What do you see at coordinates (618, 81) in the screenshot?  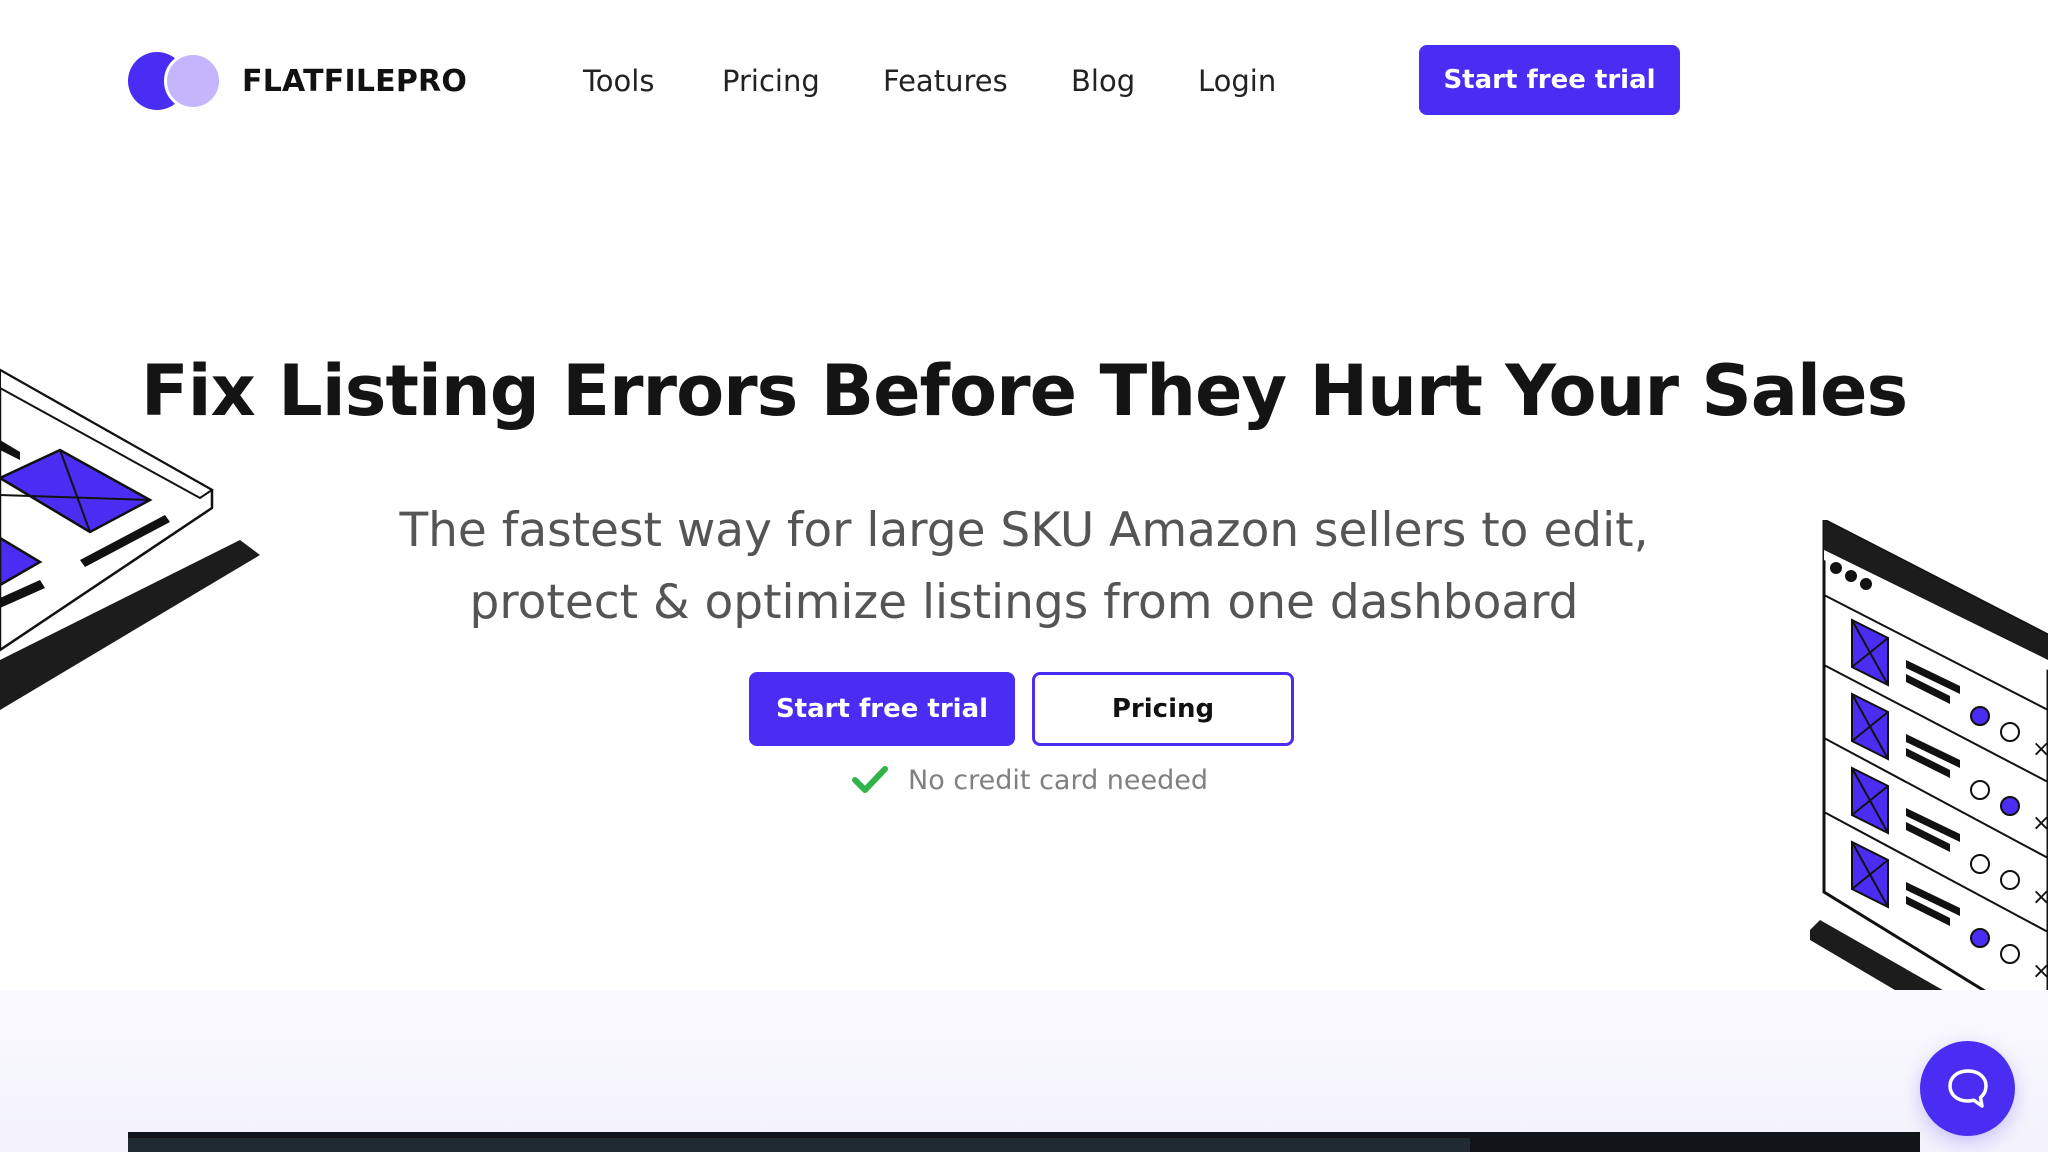 I see `nav-item-tools: Tools` at bounding box center [618, 81].